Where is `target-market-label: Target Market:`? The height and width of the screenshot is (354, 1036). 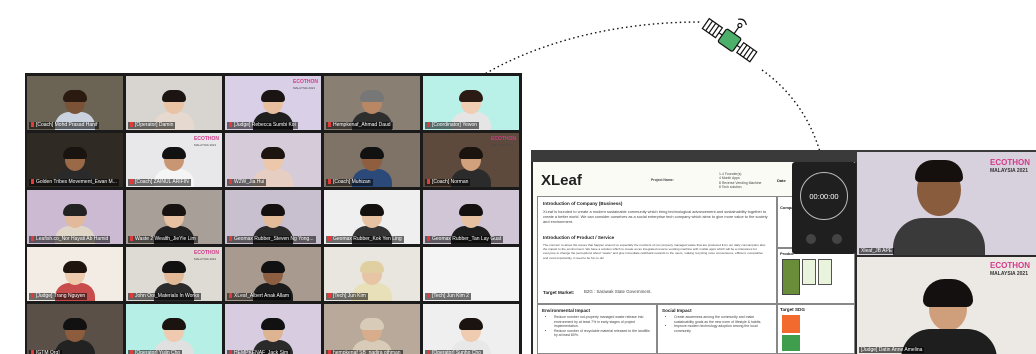
target-market-label: Target Market: is located at coordinates (559, 292).